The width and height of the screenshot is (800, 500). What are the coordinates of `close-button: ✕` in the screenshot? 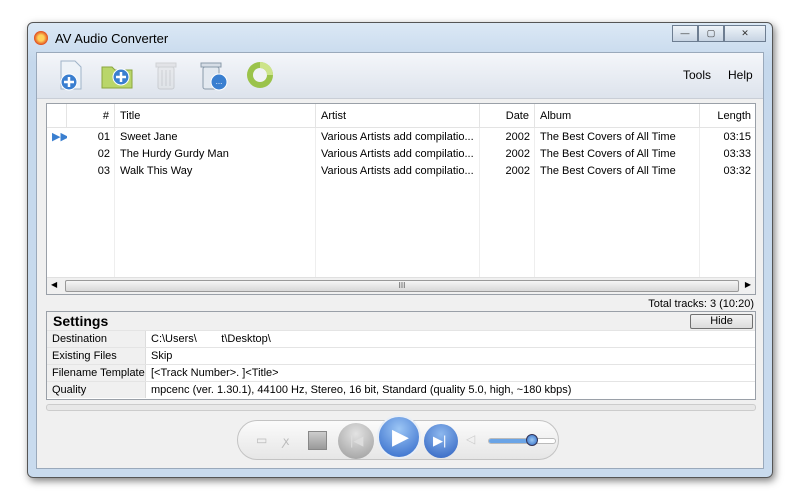 It's located at (745, 33).